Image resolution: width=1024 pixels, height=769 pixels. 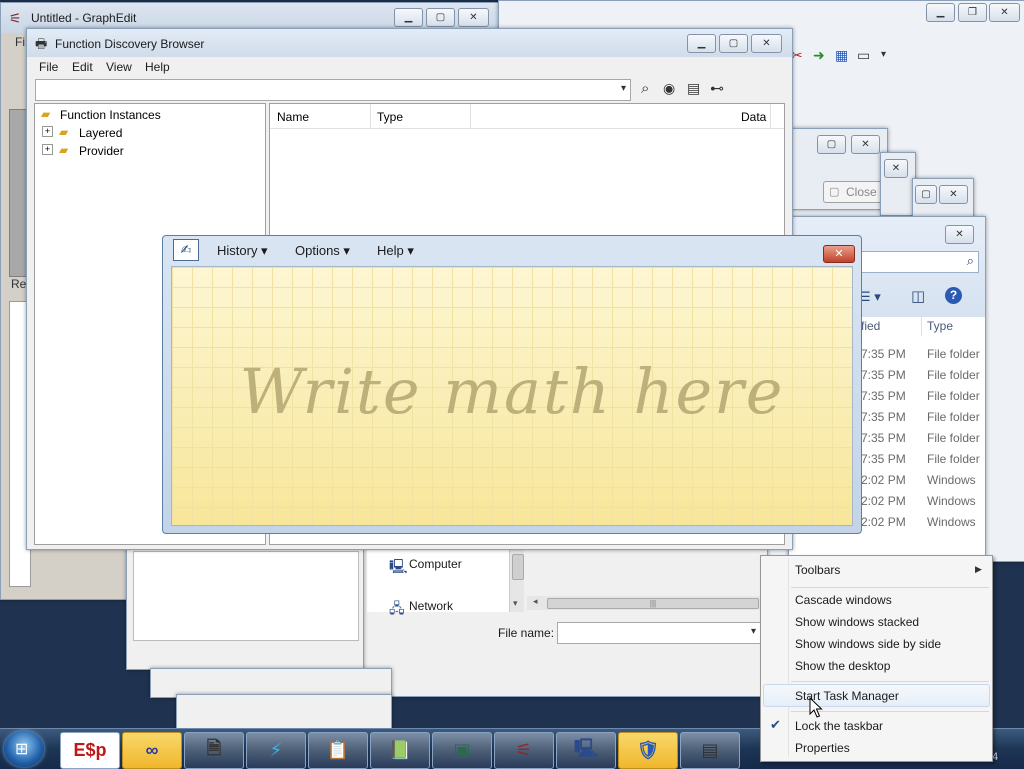 I want to click on taskbar-app-math-panel: ▤, so click(x=710, y=750).